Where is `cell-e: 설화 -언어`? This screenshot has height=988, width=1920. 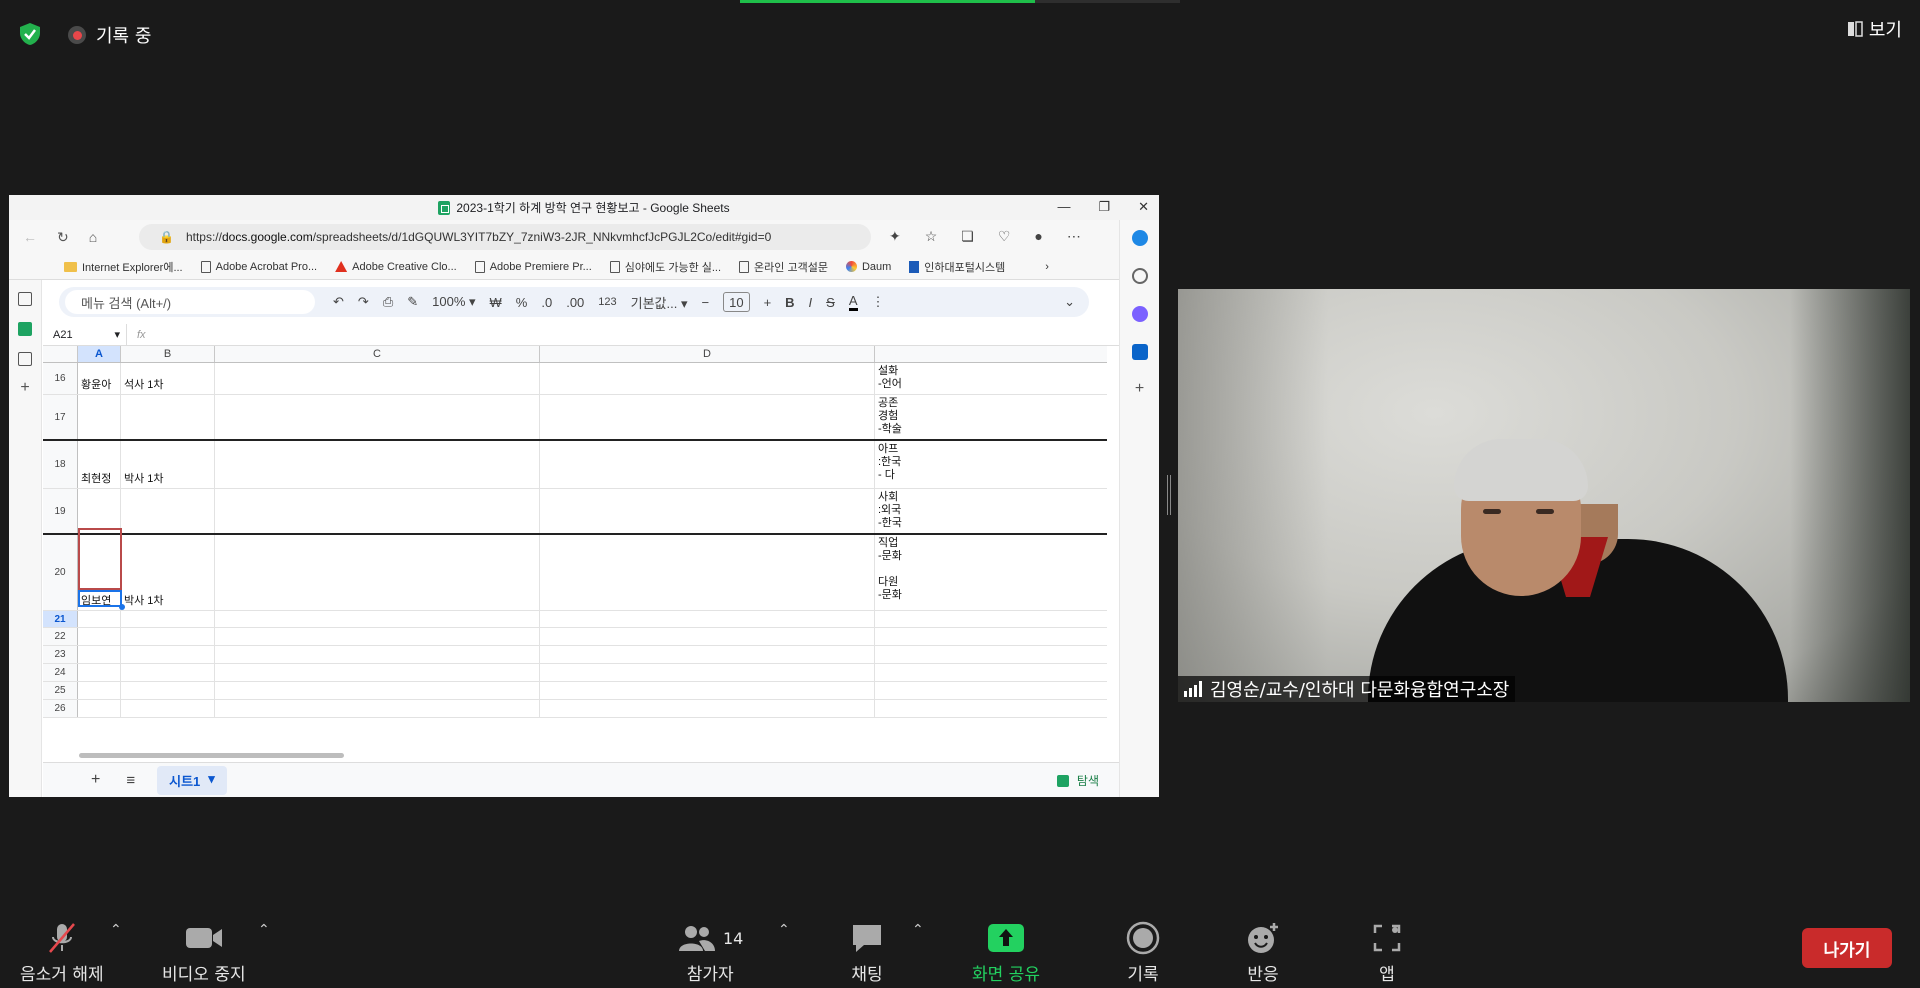 cell-e: 설화 -언어 is located at coordinates (991, 378).